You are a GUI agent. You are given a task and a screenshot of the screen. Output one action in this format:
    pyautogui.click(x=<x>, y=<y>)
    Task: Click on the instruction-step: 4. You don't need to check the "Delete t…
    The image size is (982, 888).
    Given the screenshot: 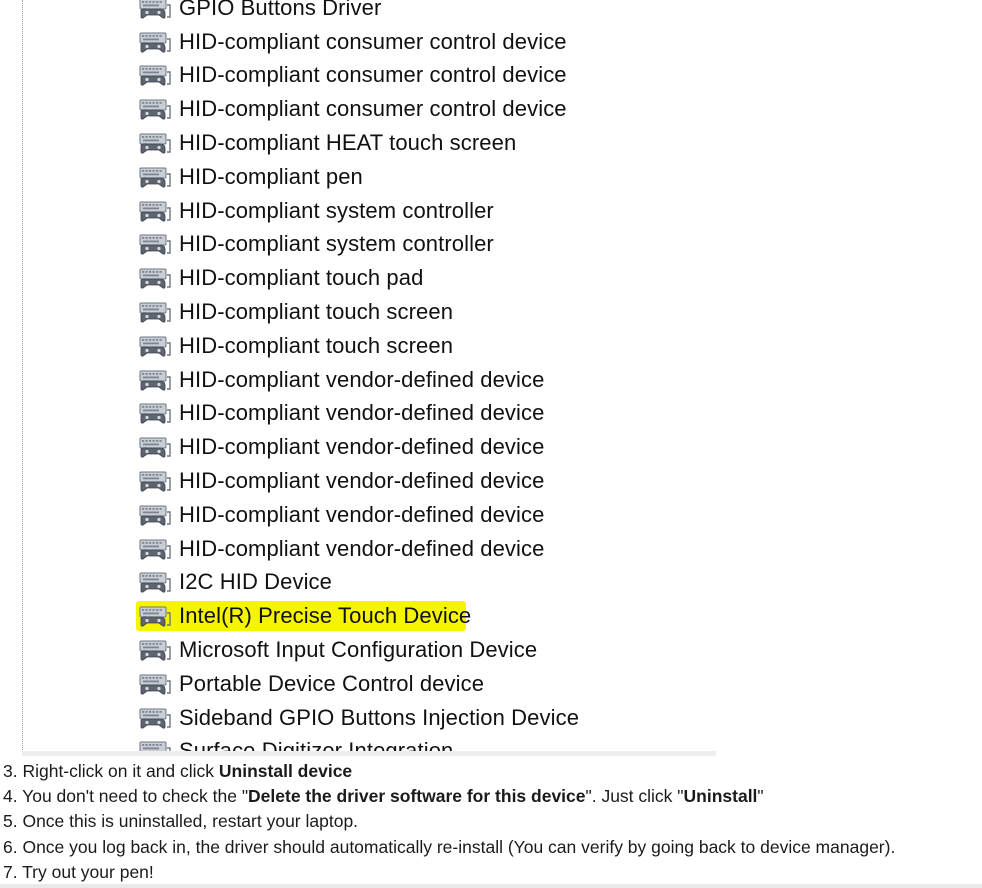 What is the action you would take?
    pyautogui.click(x=492, y=796)
    